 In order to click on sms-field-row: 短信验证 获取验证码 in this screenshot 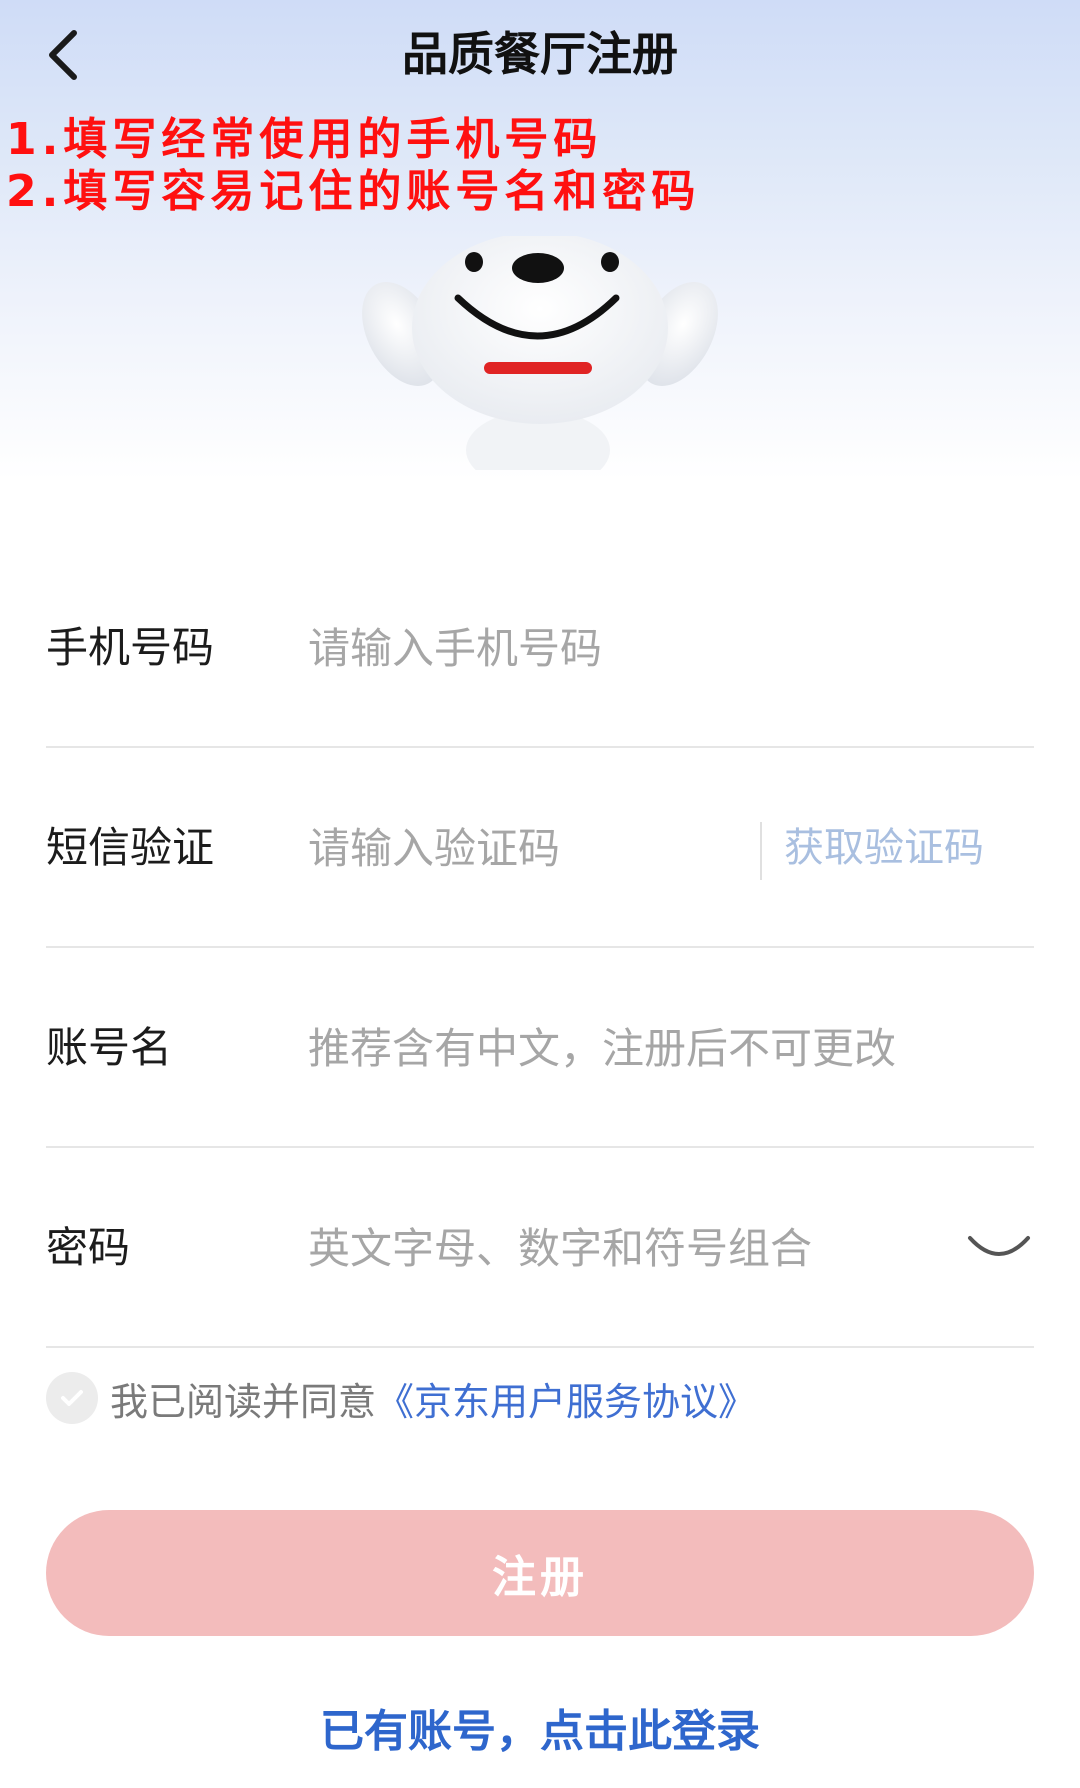, I will do `click(540, 848)`.